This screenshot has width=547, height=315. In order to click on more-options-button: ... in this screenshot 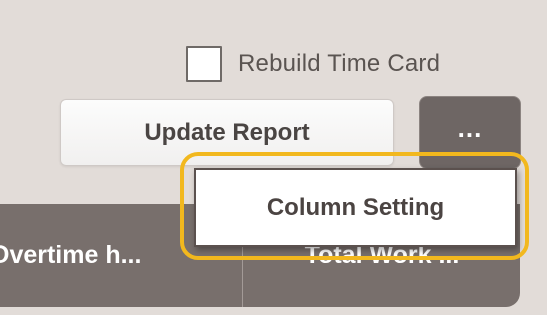, I will do `click(470, 132)`.